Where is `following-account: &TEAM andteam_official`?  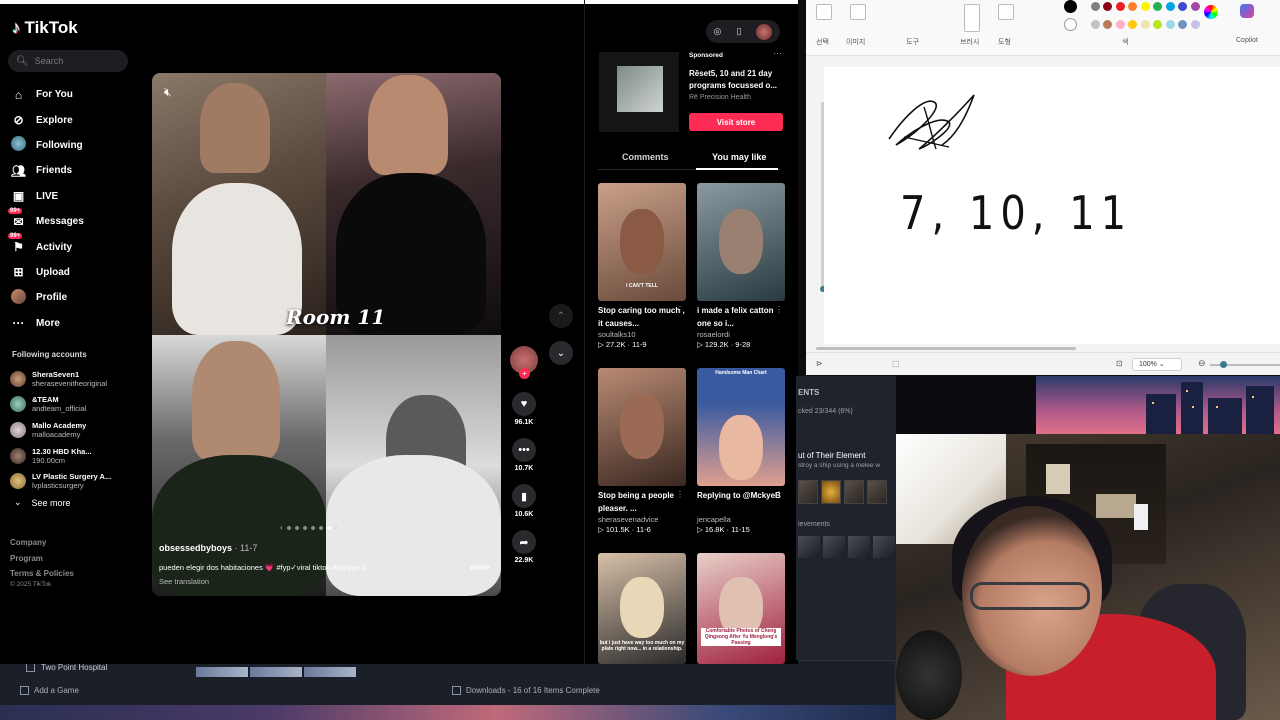 following-account: &TEAM andteam_official is located at coordinates (75, 405).